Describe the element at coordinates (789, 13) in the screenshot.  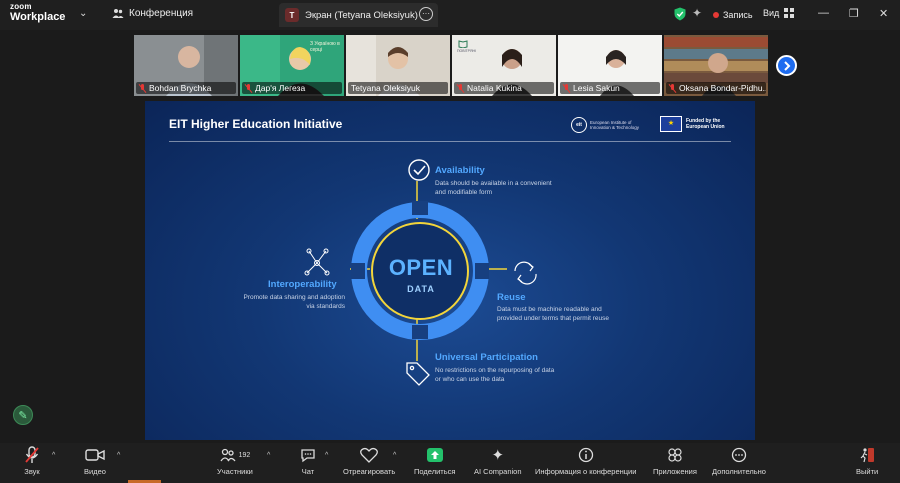
I see `grid-icon` at that location.